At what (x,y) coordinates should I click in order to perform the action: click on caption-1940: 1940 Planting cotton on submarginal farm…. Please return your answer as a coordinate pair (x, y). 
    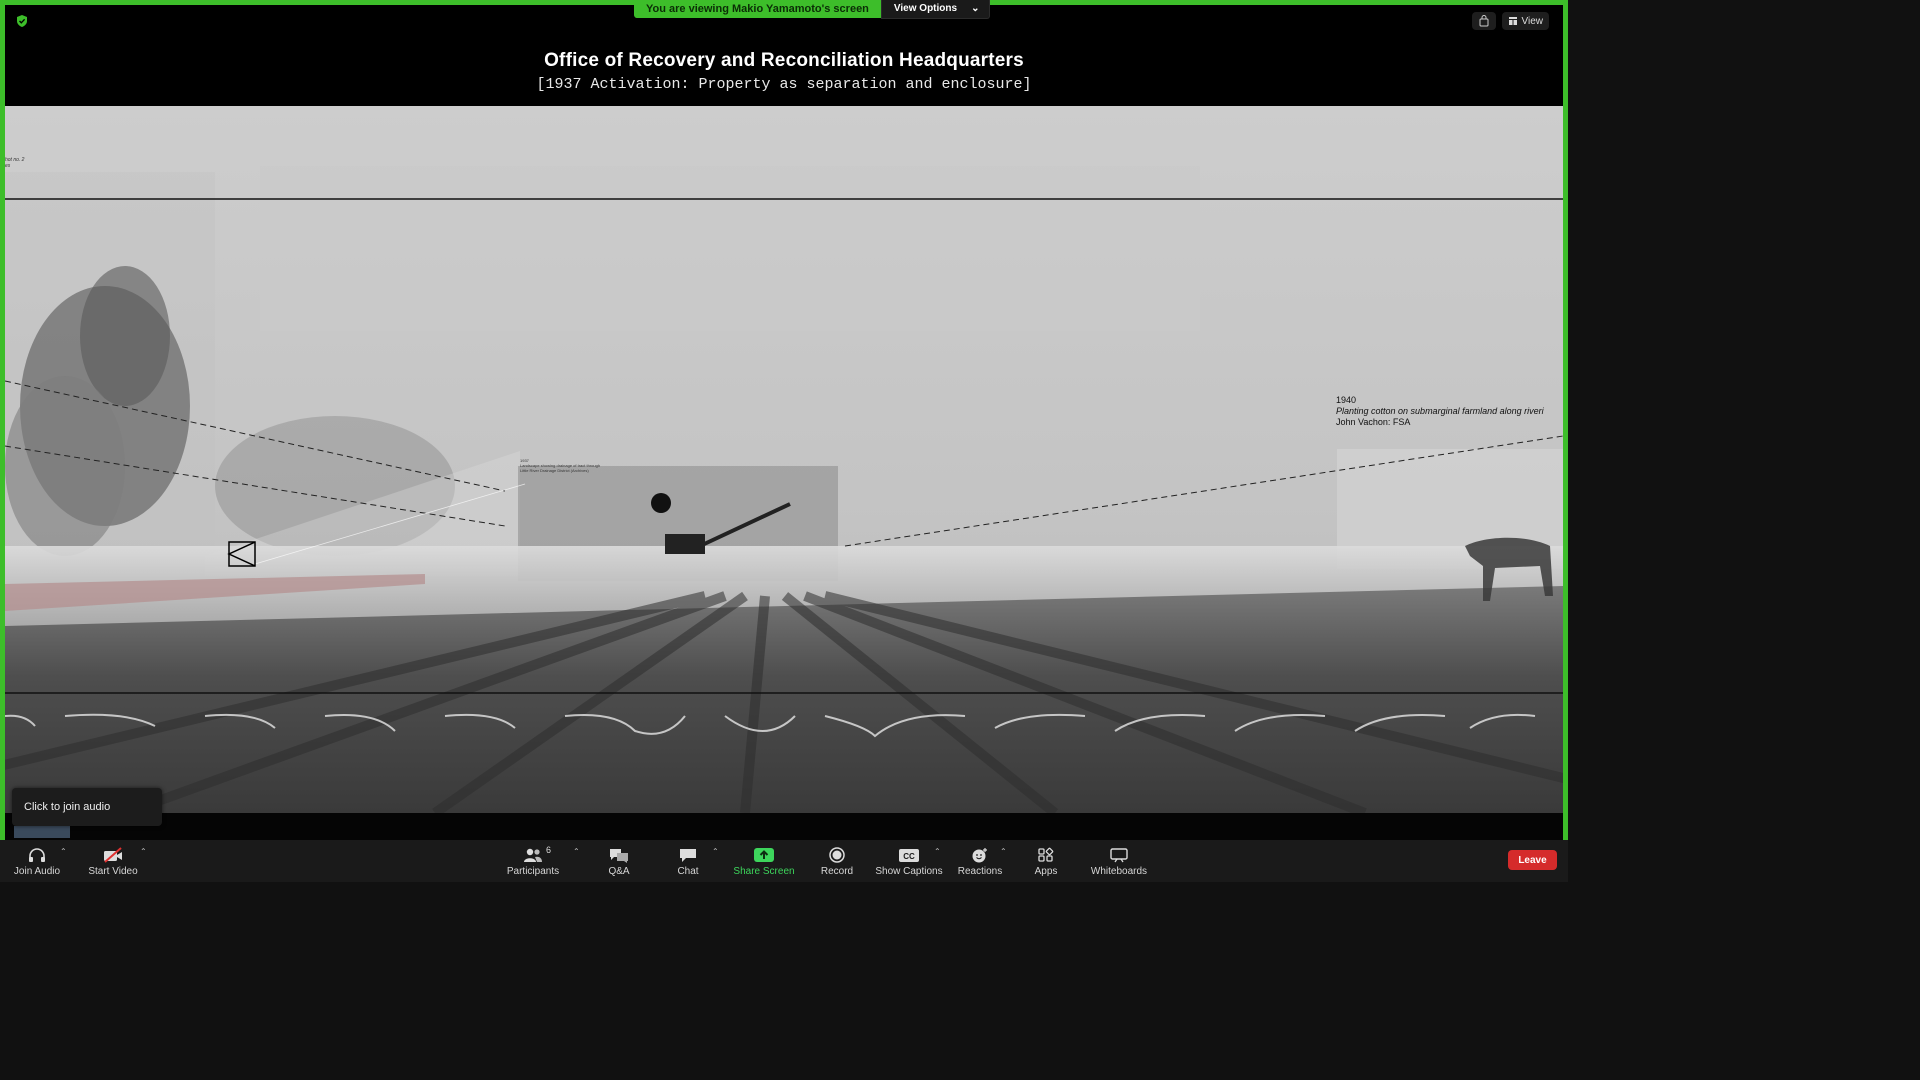
    Looking at the image, I should click on (1440, 411).